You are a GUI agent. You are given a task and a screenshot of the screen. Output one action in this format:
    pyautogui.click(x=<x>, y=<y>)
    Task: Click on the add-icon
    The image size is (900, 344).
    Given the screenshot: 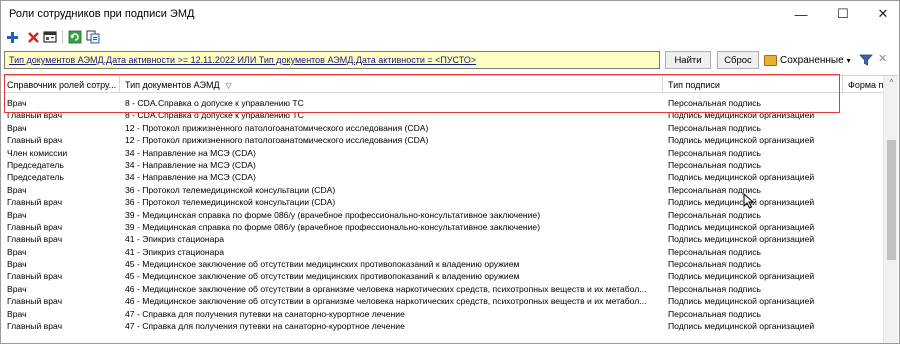 What is the action you would take?
    pyautogui.click(x=12, y=37)
    